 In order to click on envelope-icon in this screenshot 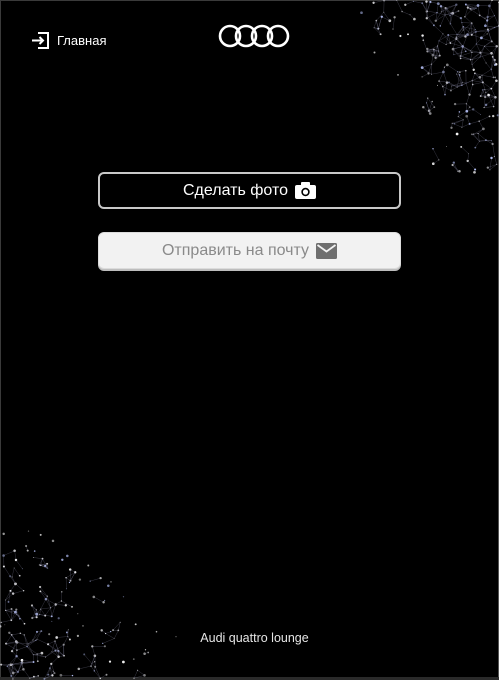, I will do `click(326, 250)`.